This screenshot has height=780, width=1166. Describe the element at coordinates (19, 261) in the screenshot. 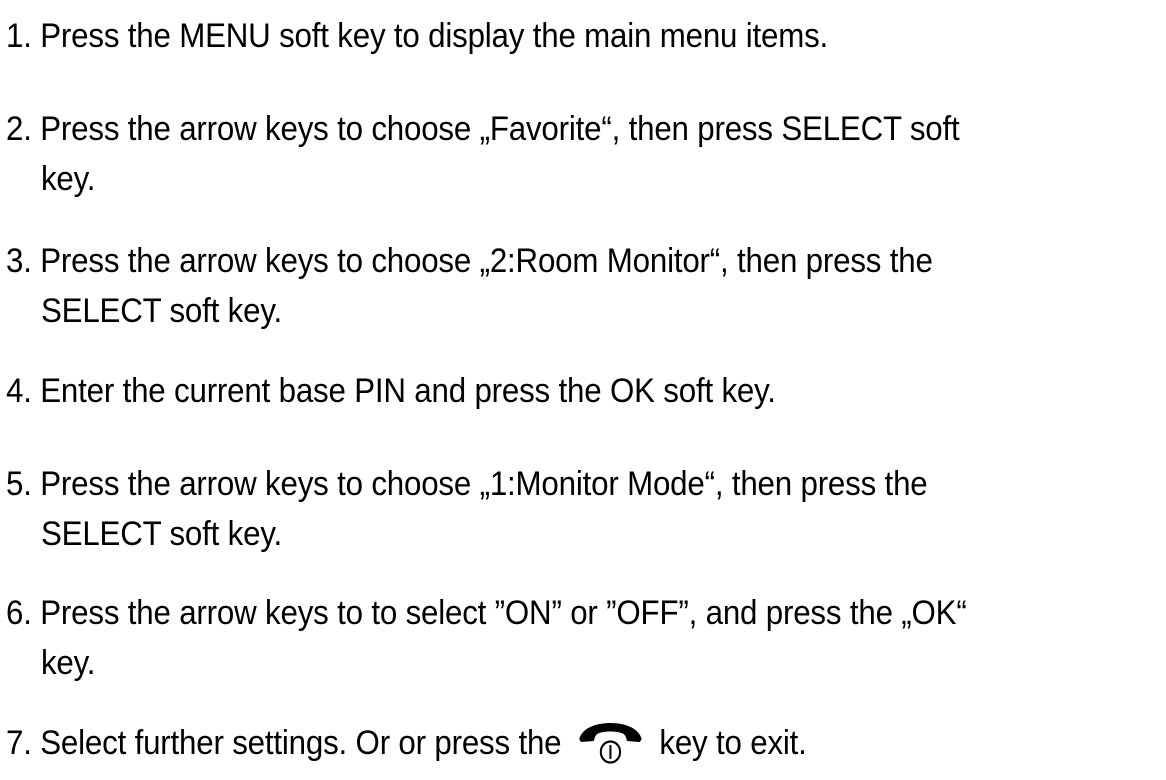

I see `step-number: 3.` at that location.